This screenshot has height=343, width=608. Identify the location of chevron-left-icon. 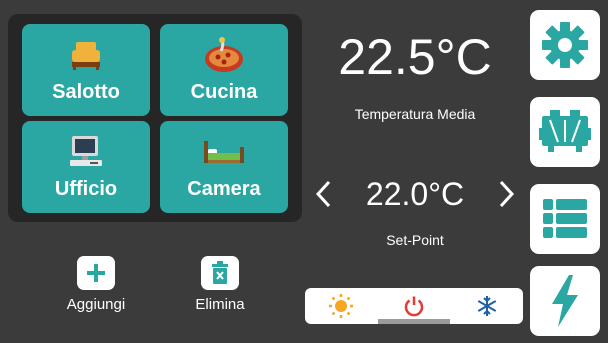
(323, 194).